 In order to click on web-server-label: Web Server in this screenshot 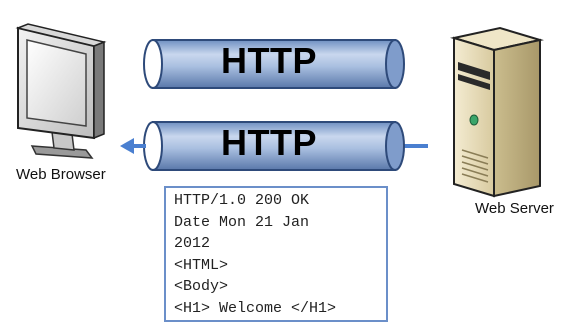, I will do `click(514, 208)`.